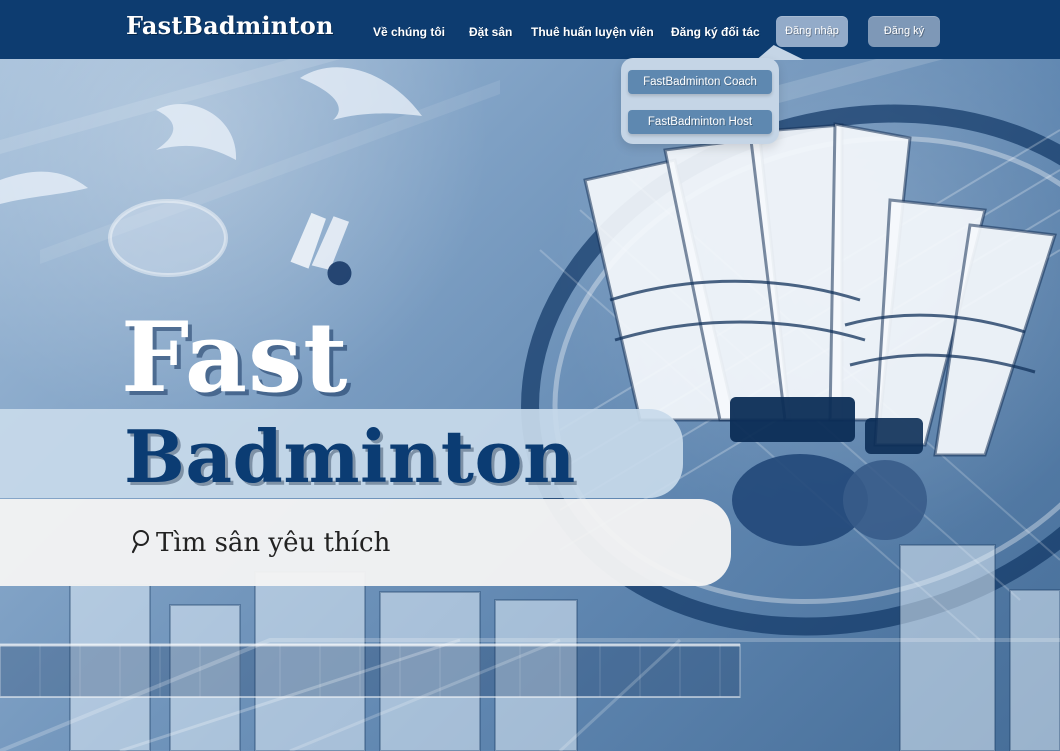 This screenshot has width=1060, height=751. I want to click on court-search-input, so click(406, 543).